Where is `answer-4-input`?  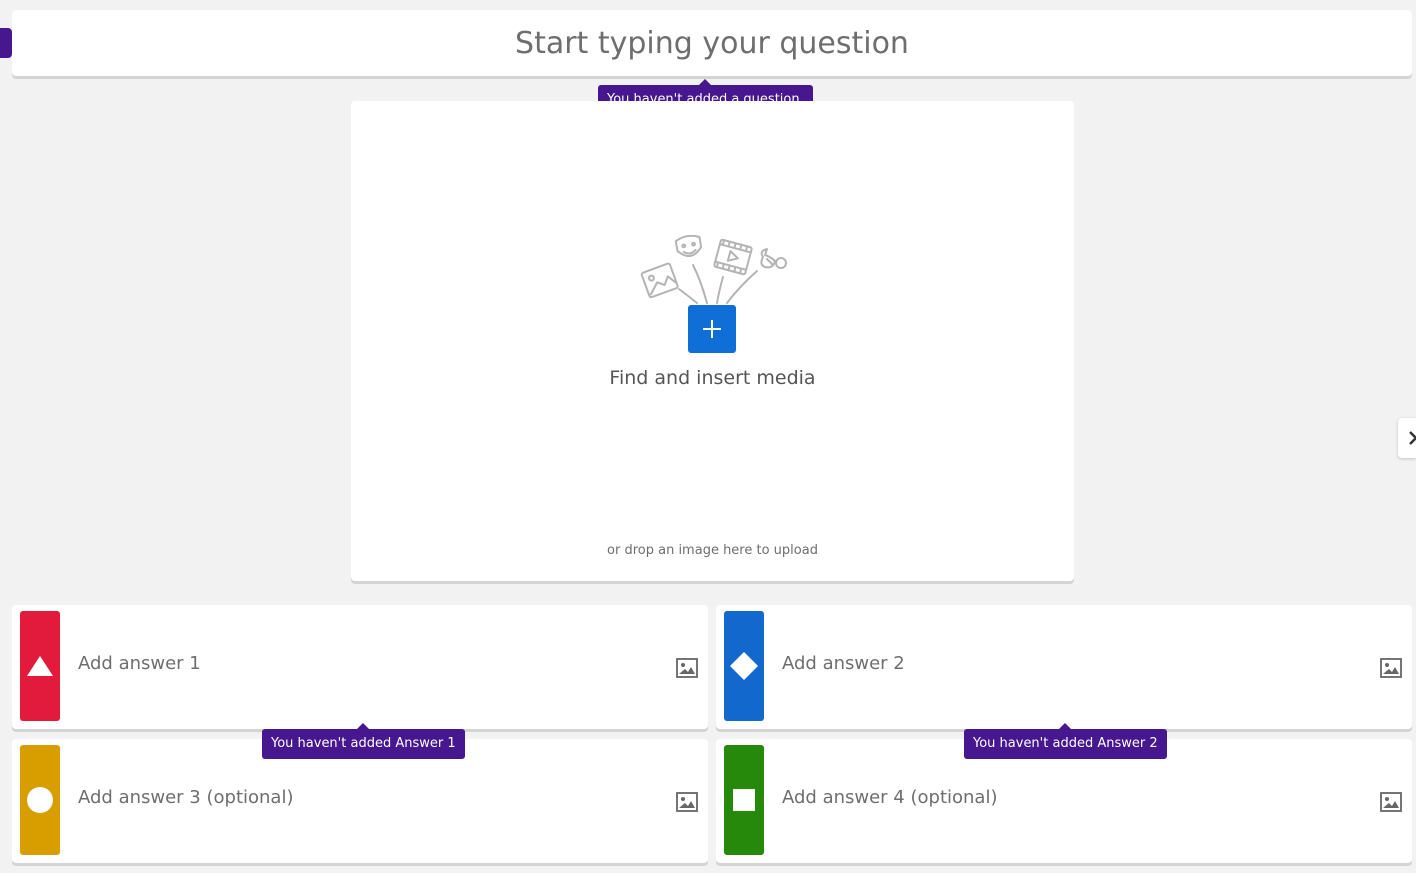 answer-4-input is located at coordinates (1070, 797).